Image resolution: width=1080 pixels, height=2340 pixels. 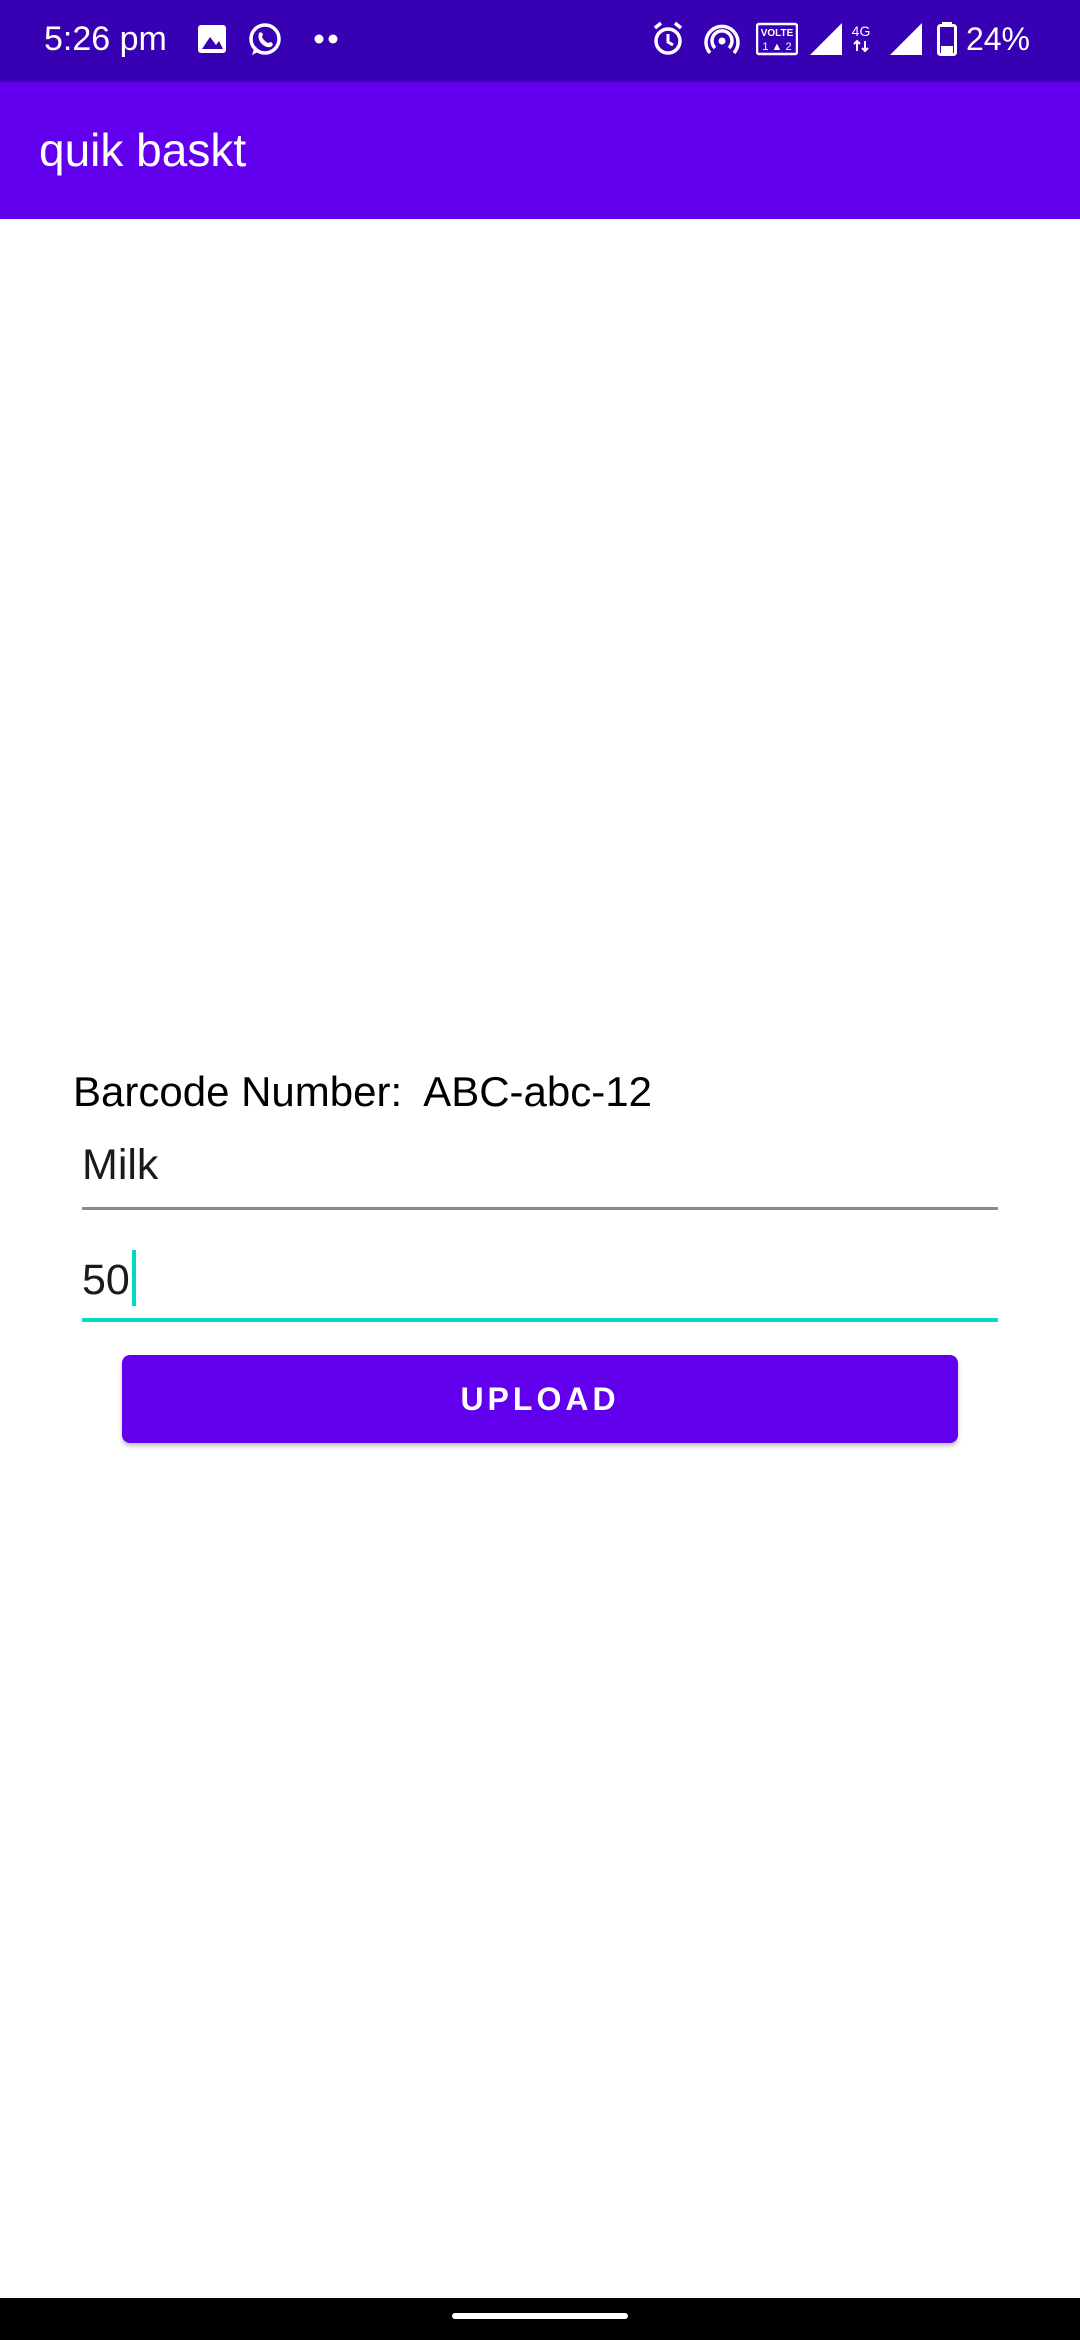 I want to click on product-name-value: Milk, so click(x=120, y=1165).